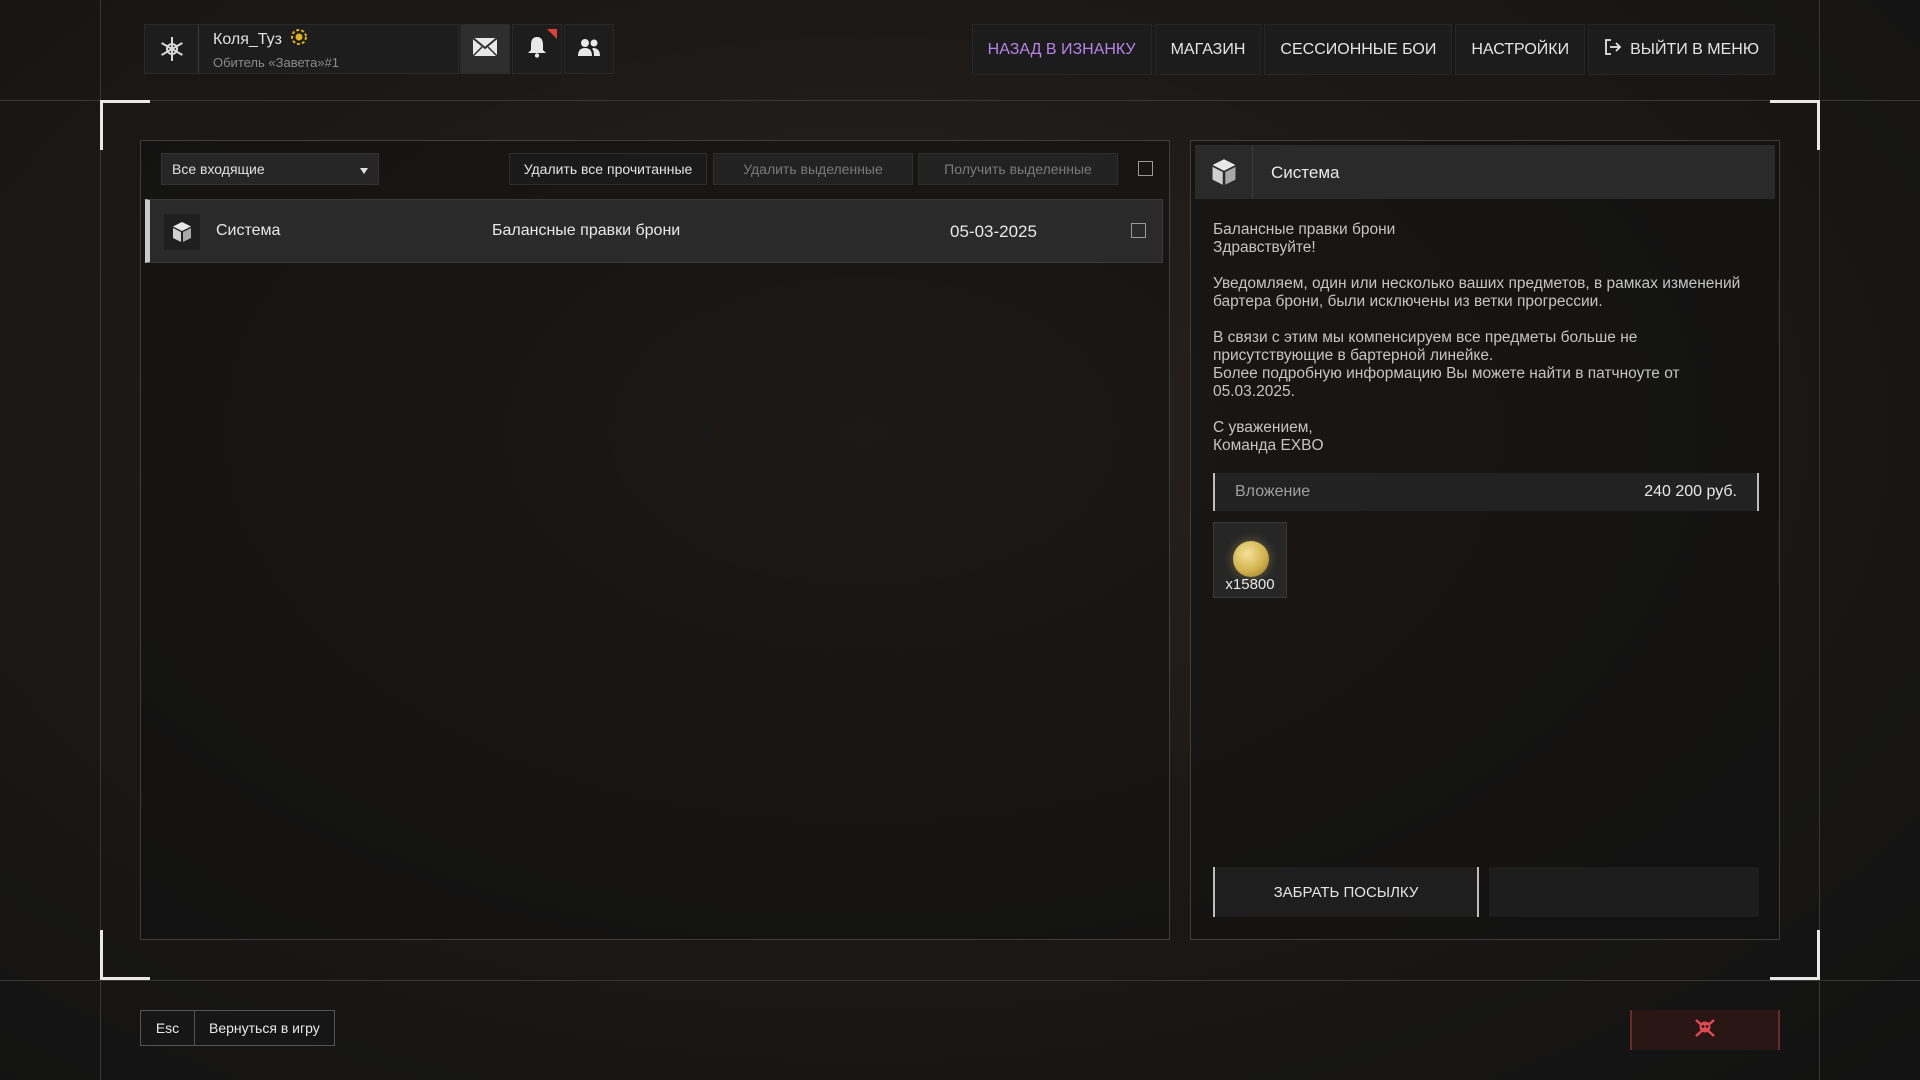 This screenshot has height=1080, width=1920. What do you see at coordinates (1486, 492) in the screenshot?
I see `attachment-bar: Вложение 240 200 руб.` at bounding box center [1486, 492].